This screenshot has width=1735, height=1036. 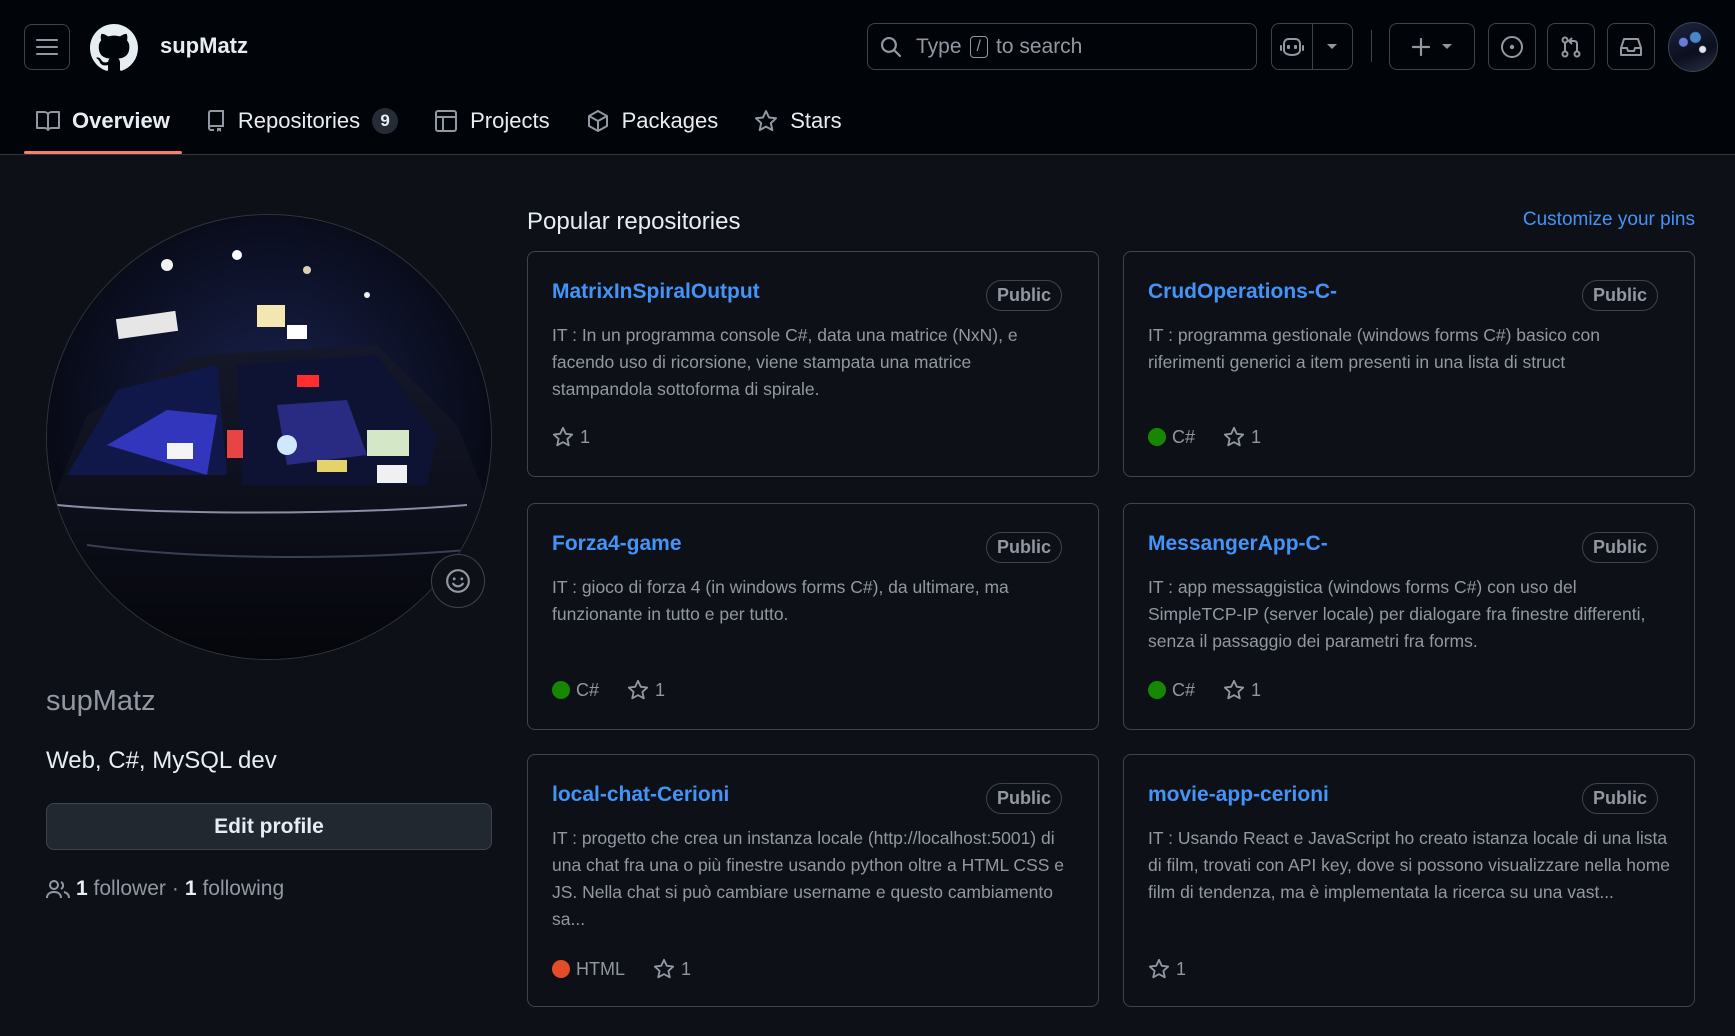 I want to click on copilot-dropdown-button, so click(x=1332, y=46).